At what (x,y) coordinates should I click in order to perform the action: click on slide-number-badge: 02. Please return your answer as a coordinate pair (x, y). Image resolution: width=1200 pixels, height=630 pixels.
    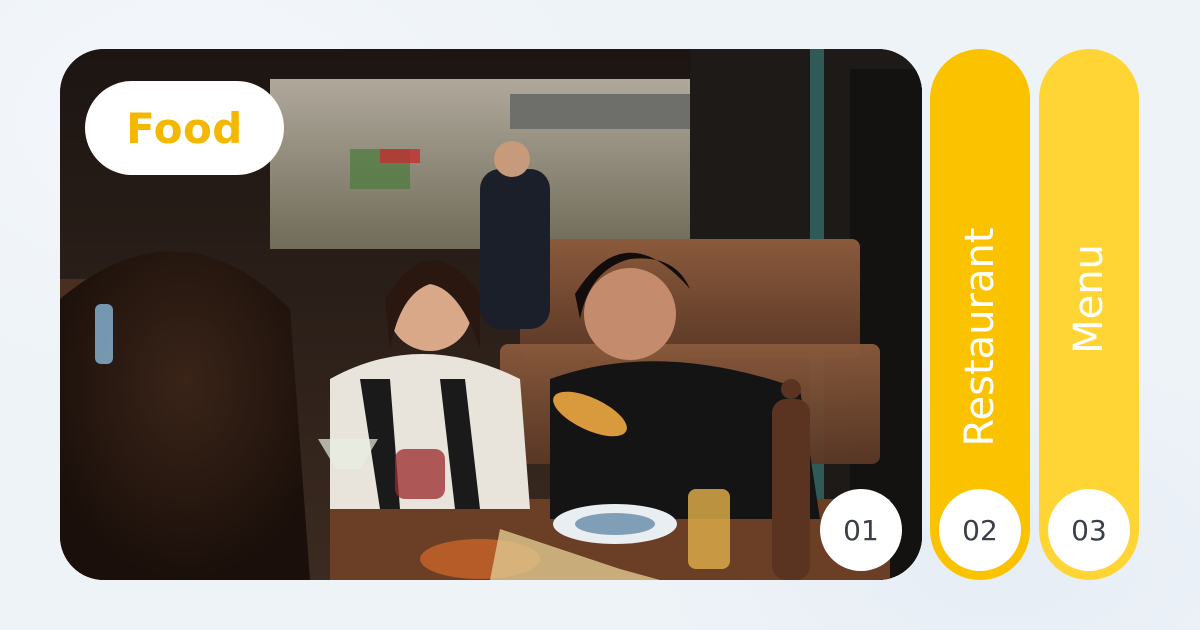
    Looking at the image, I should click on (980, 530).